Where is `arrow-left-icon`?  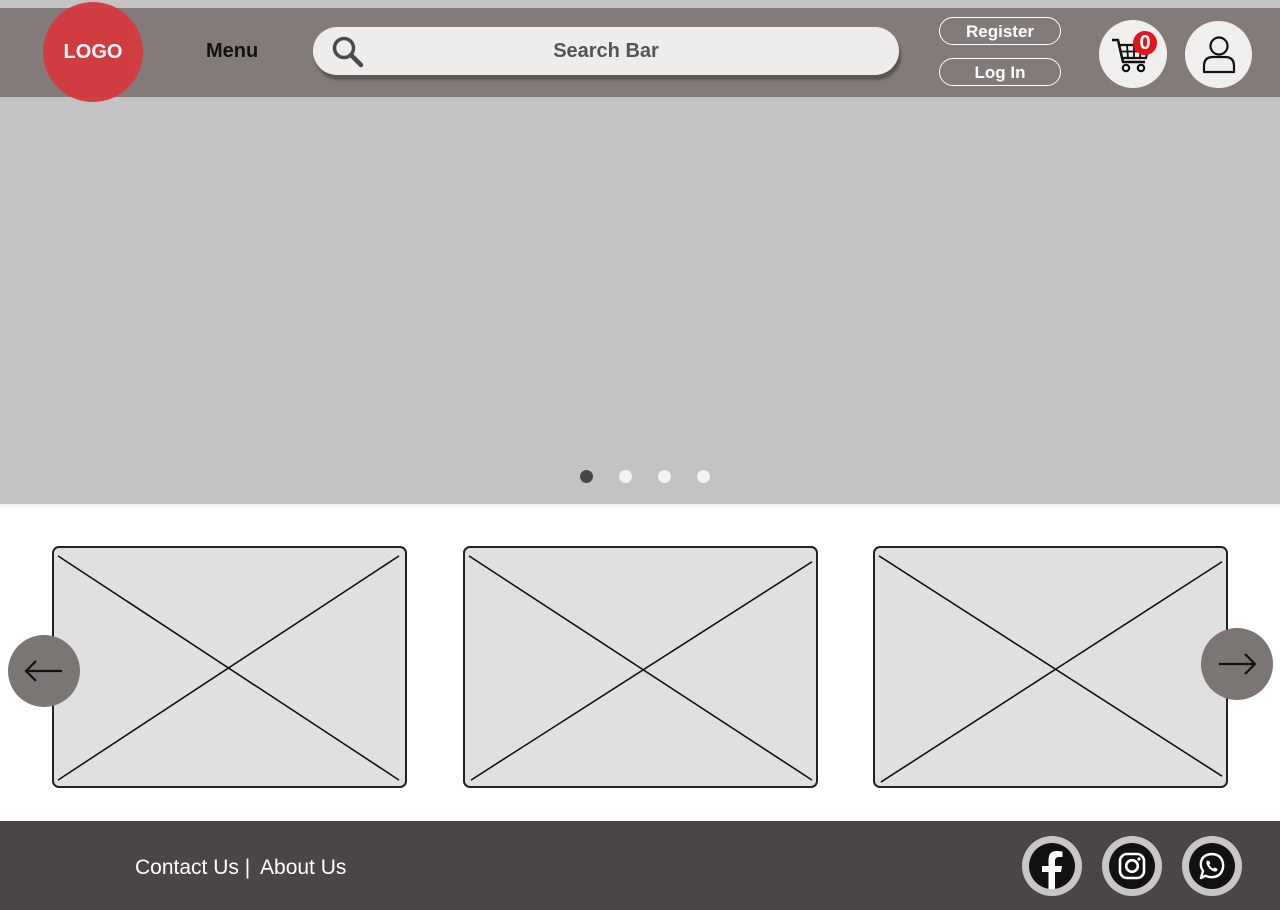 arrow-left-icon is located at coordinates (43, 671).